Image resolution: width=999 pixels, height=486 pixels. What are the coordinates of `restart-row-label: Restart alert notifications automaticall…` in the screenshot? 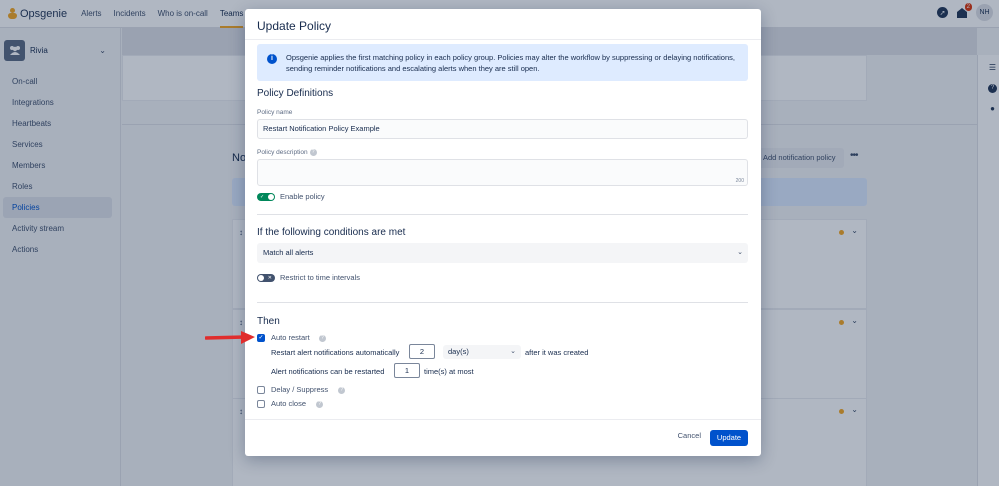 It's located at (335, 352).